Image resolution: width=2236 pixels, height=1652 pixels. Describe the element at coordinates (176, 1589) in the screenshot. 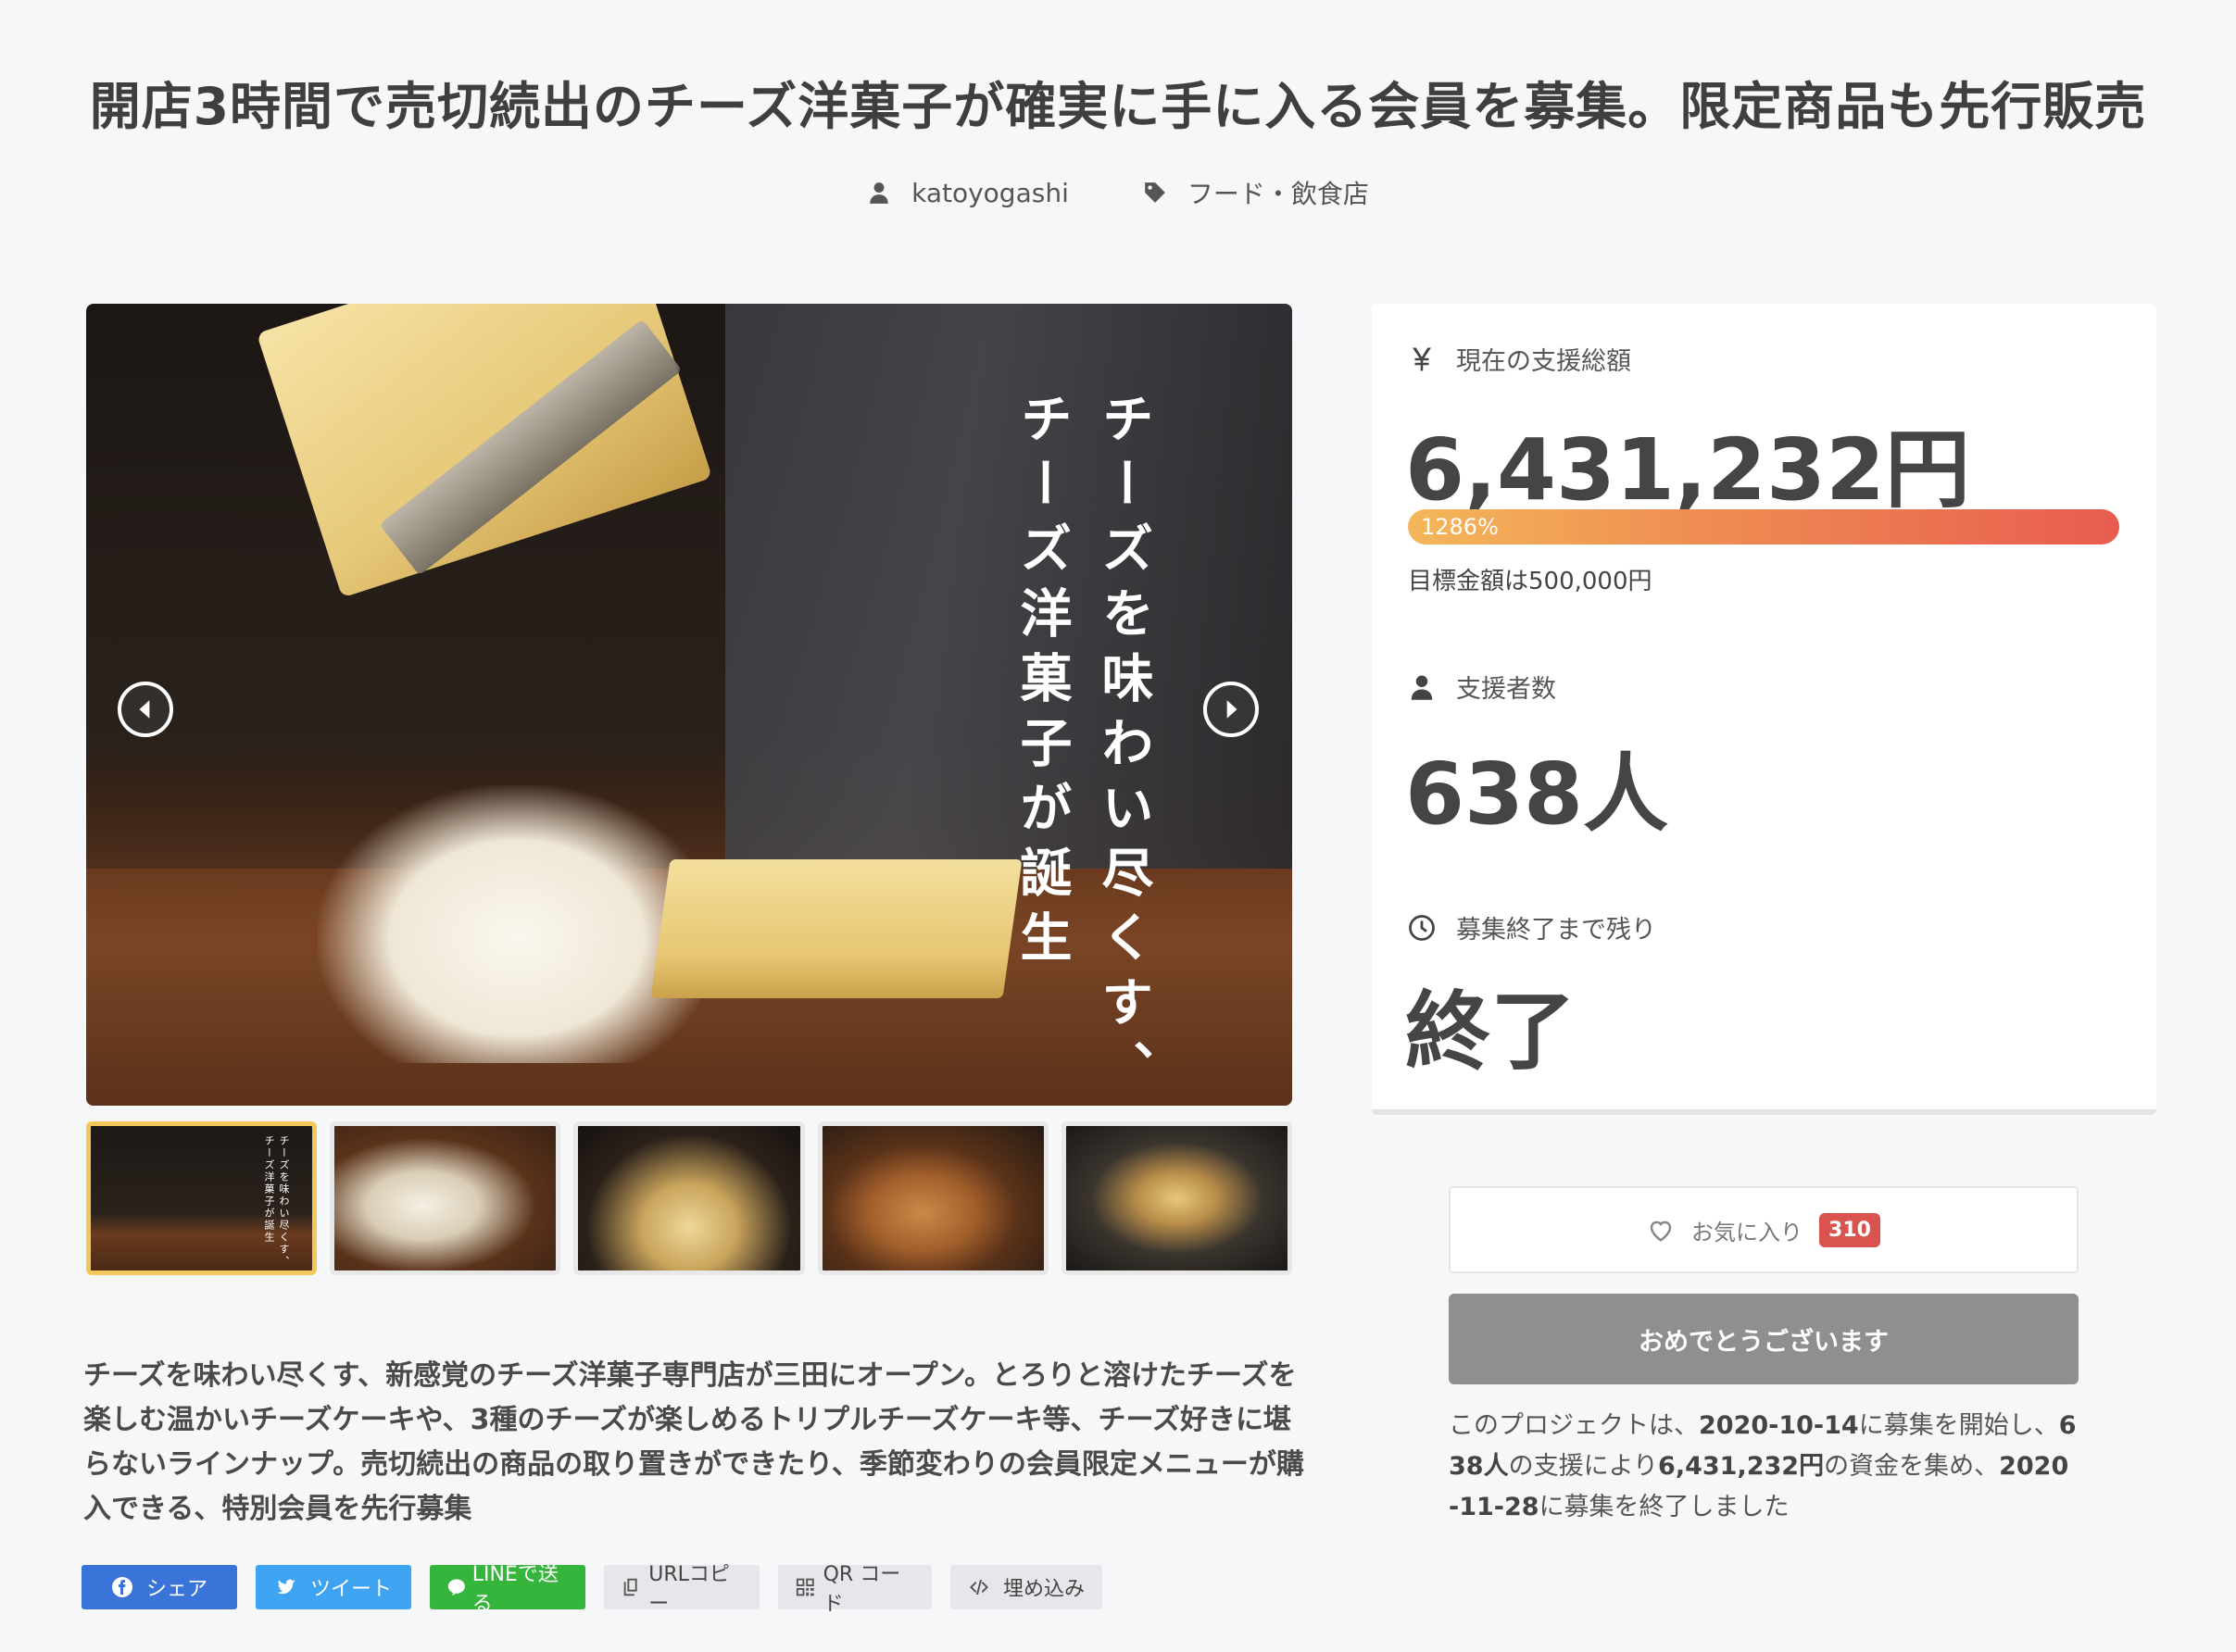

I see `facebook-share-label: シェア` at that location.